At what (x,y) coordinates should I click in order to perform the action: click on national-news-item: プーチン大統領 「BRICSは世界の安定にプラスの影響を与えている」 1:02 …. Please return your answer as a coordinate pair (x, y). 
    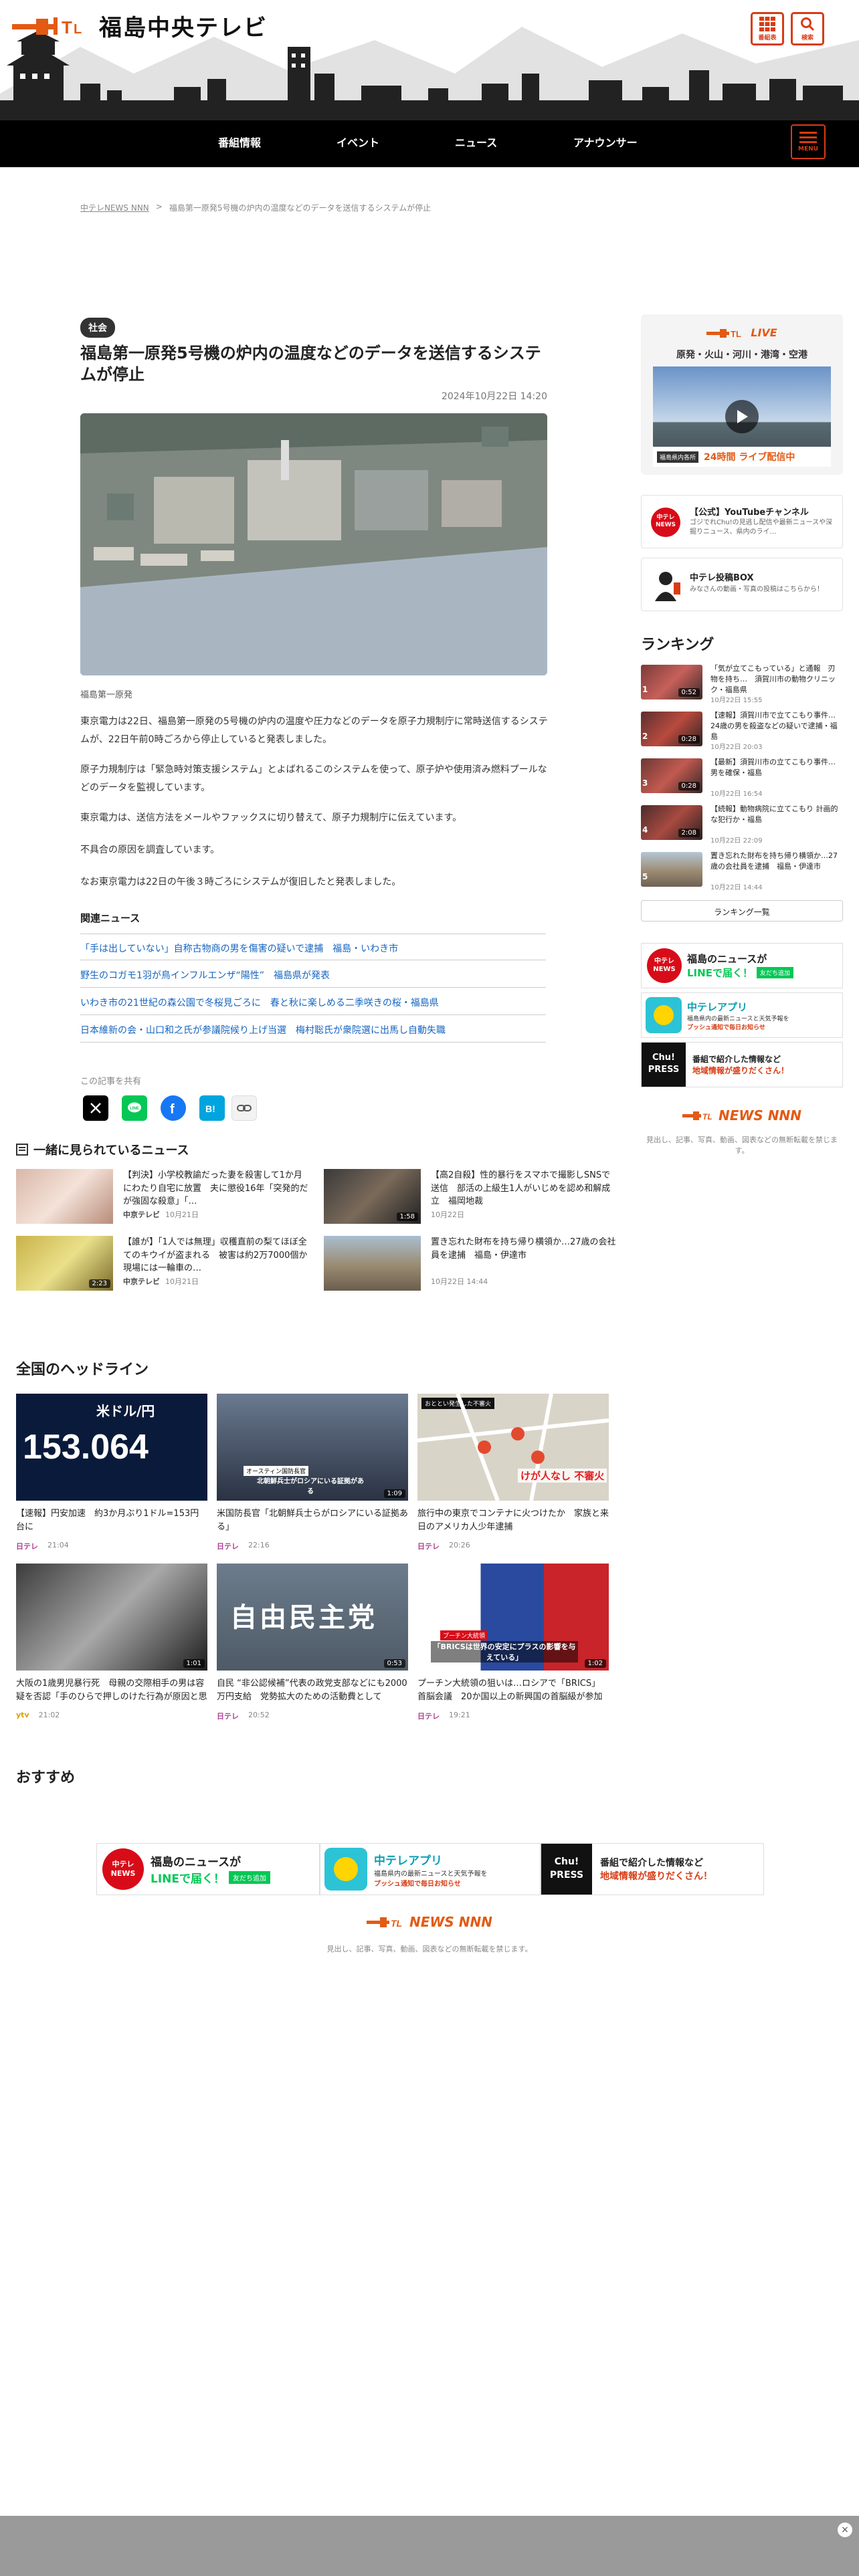
    Looking at the image, I should click on (513, 1643).